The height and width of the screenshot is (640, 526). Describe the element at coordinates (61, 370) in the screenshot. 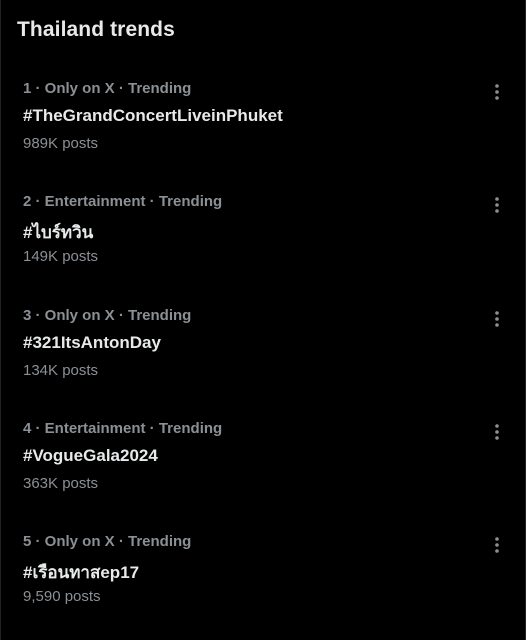

I see `trend-post-count: 134K posts` at that location.